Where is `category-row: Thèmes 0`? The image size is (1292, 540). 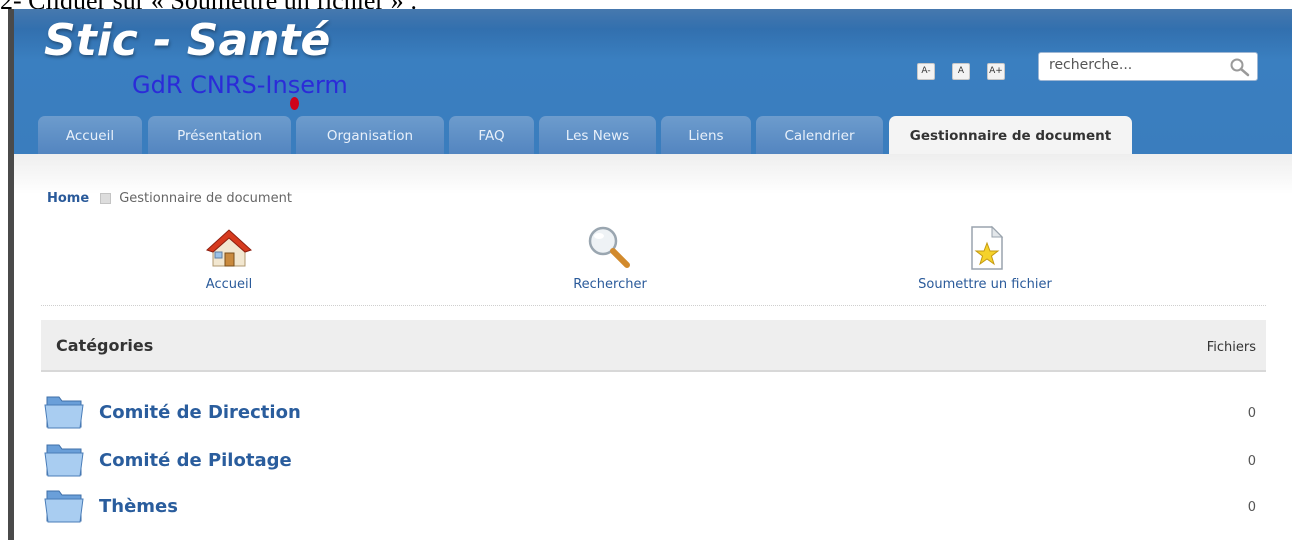
category-row: Thèmes 0 is located at coordinates (653, 505).